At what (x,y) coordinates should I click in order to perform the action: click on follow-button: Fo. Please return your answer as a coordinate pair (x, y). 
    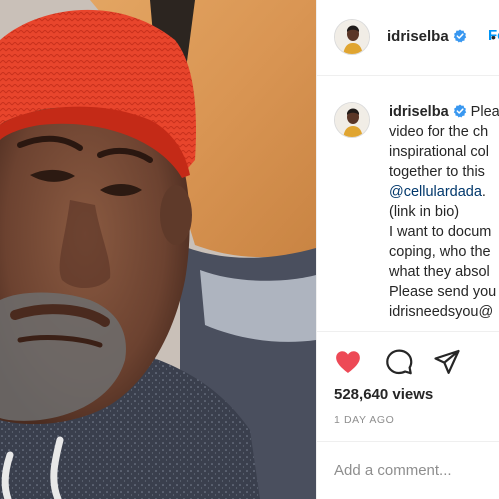
    Looking at the image, I should click on (493, 35).